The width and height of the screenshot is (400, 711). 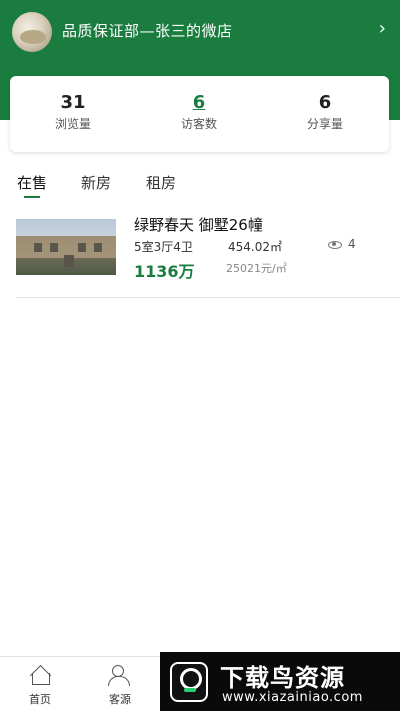 I want to click on shop-avatar, so click(x=32, y=32).